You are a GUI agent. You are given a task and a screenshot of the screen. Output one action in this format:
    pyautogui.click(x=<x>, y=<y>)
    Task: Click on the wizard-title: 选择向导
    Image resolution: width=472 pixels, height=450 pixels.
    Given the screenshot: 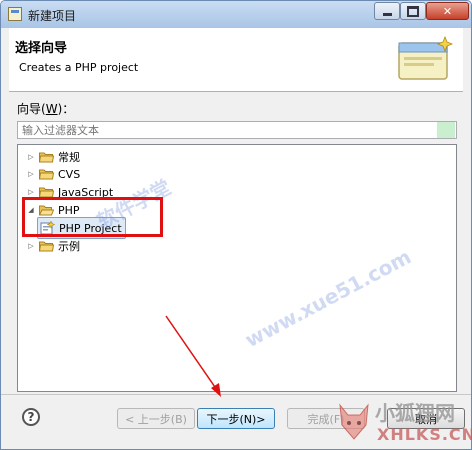 What is the action you would take?
    pyautogui.click(x=41, y=48)
    